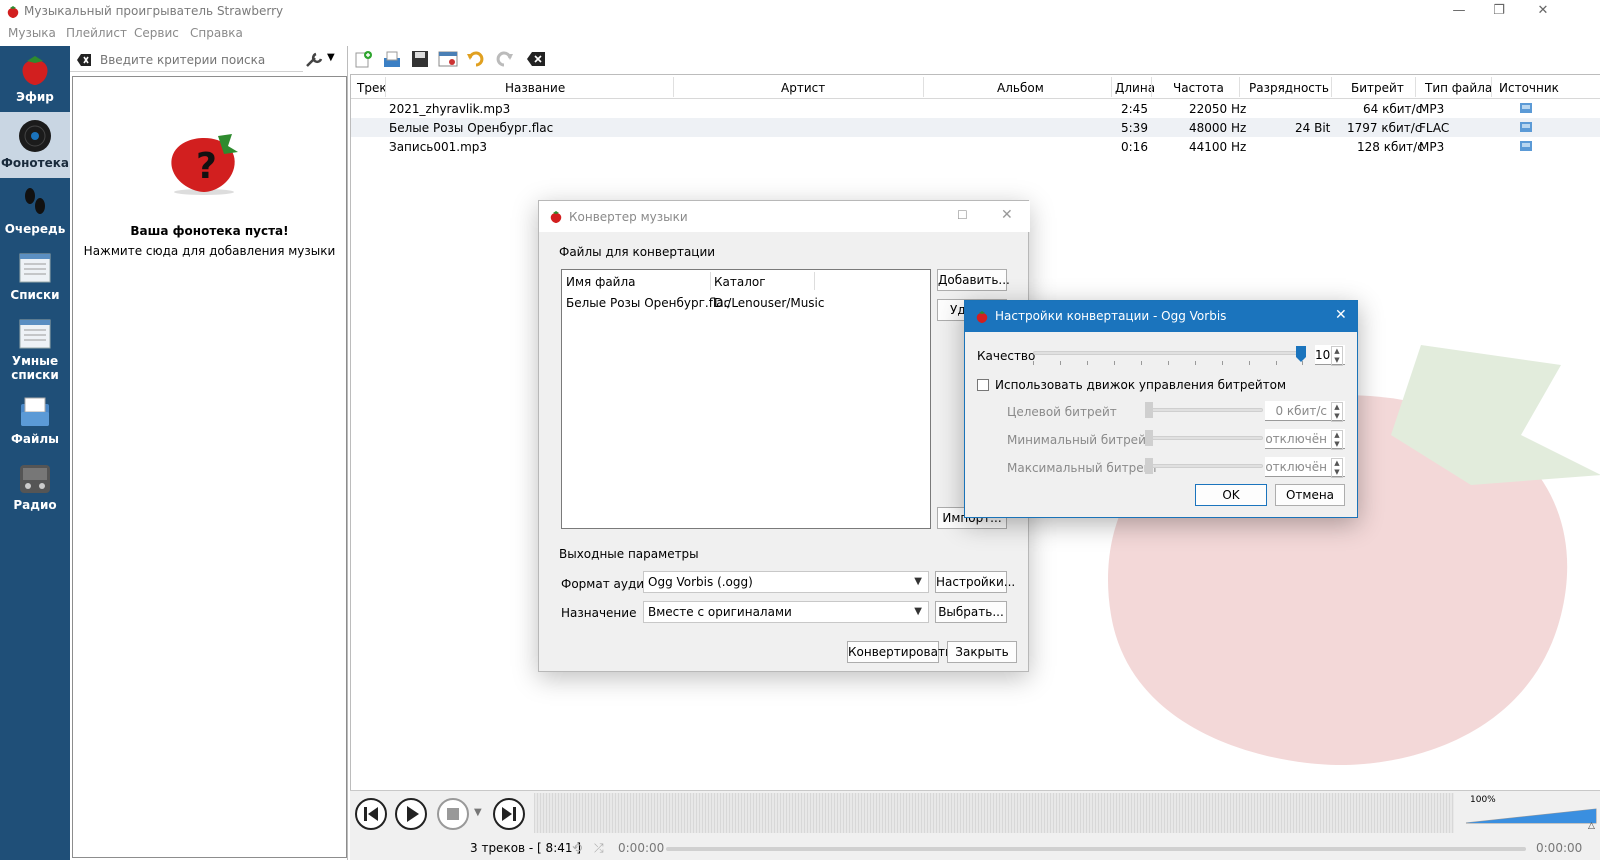 This screenshot has height=861, width=1600. What do you see at coordinates (529, 78) in the screenshot?
I see `sort-up-icon: ^` at bounding box center [529, 78].